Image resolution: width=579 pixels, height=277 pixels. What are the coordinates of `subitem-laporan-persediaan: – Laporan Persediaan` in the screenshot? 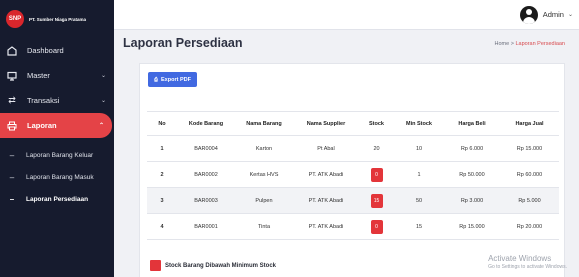 It's located at (57, 199).